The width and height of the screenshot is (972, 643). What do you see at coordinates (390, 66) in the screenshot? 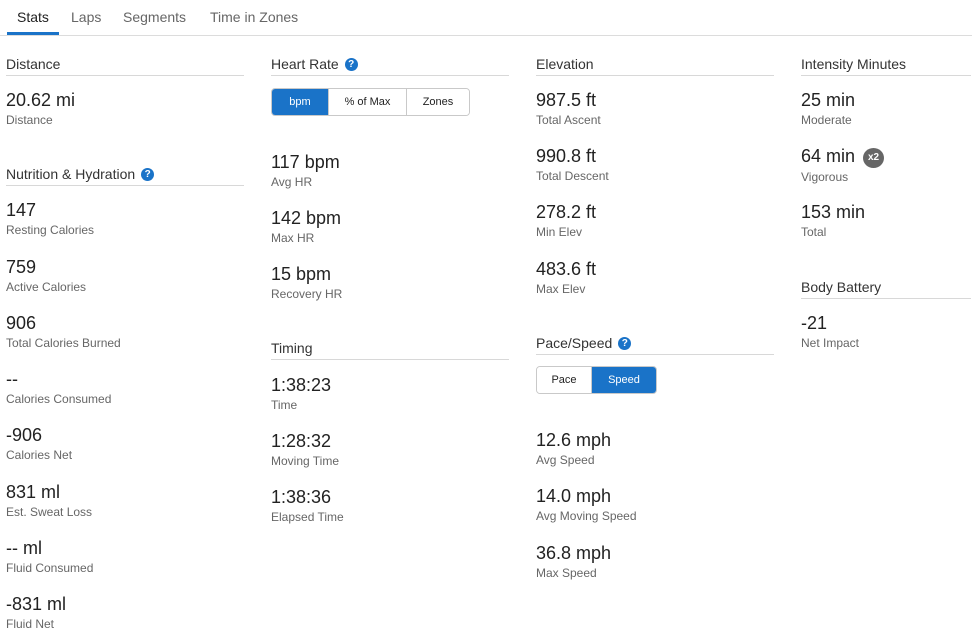
I see `heart-rate-section-title: Heart Rate ?` at bounding box center [390, 66].